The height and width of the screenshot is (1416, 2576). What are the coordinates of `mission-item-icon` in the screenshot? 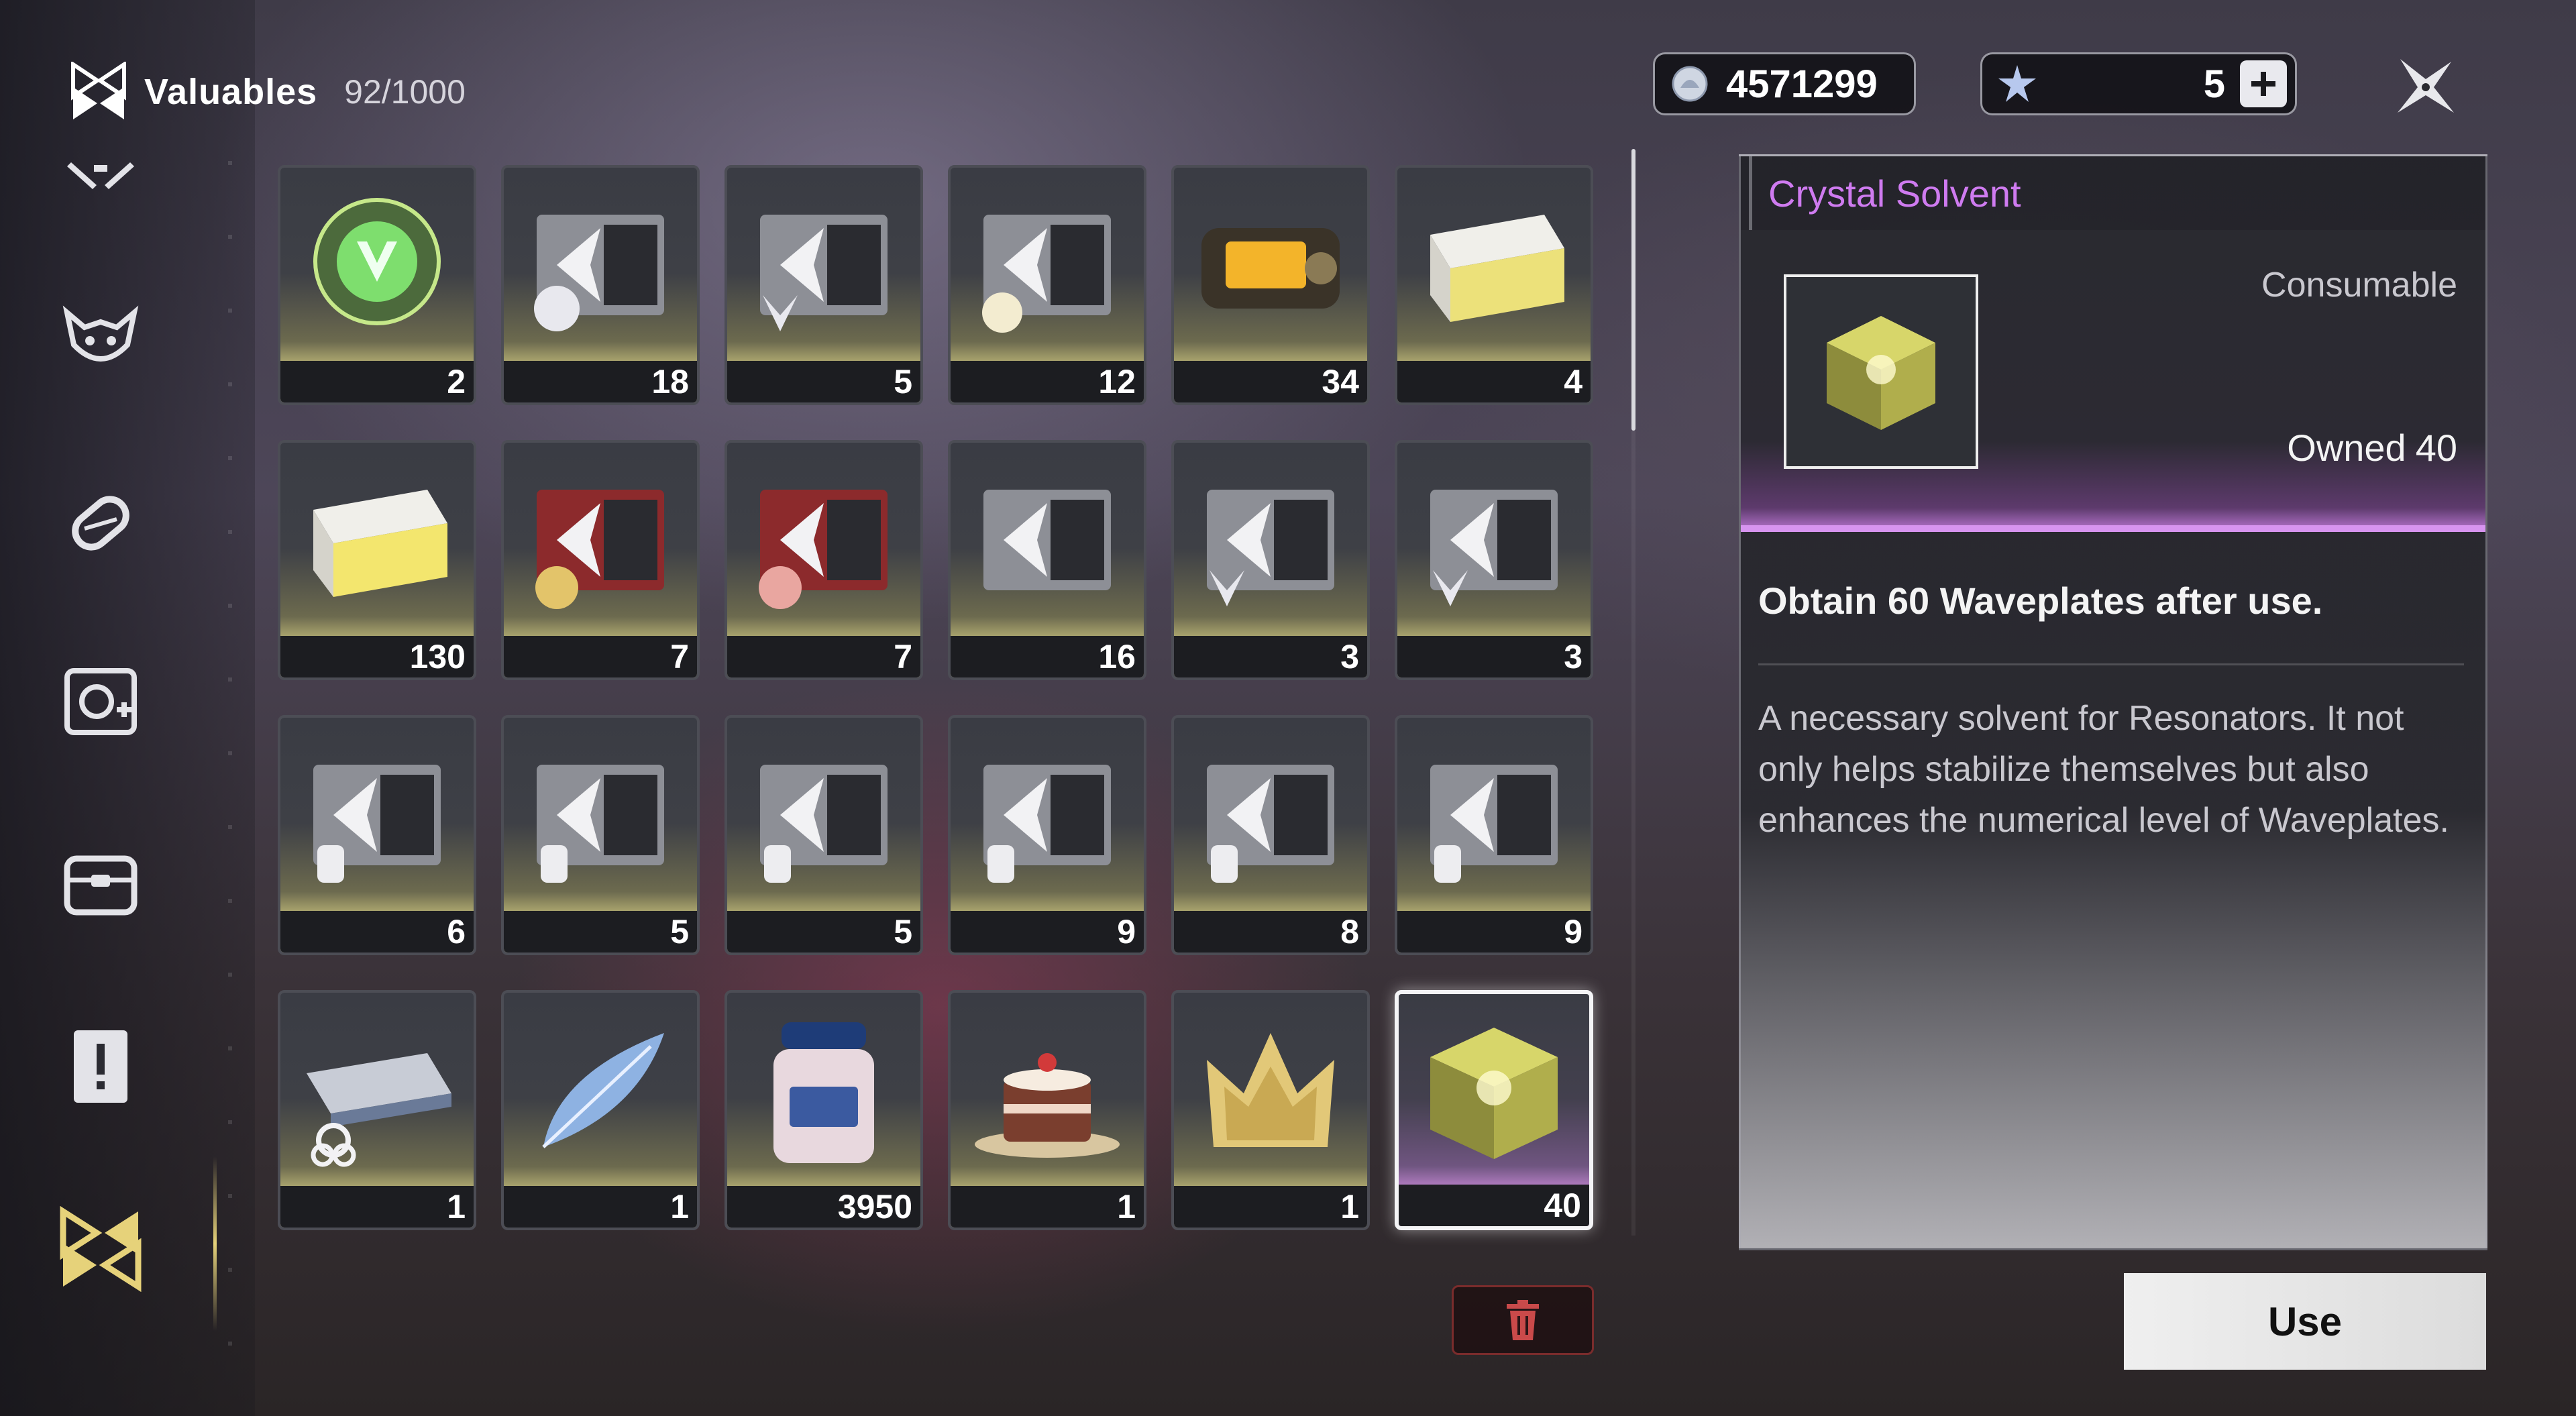 It's located at (100, 1066).